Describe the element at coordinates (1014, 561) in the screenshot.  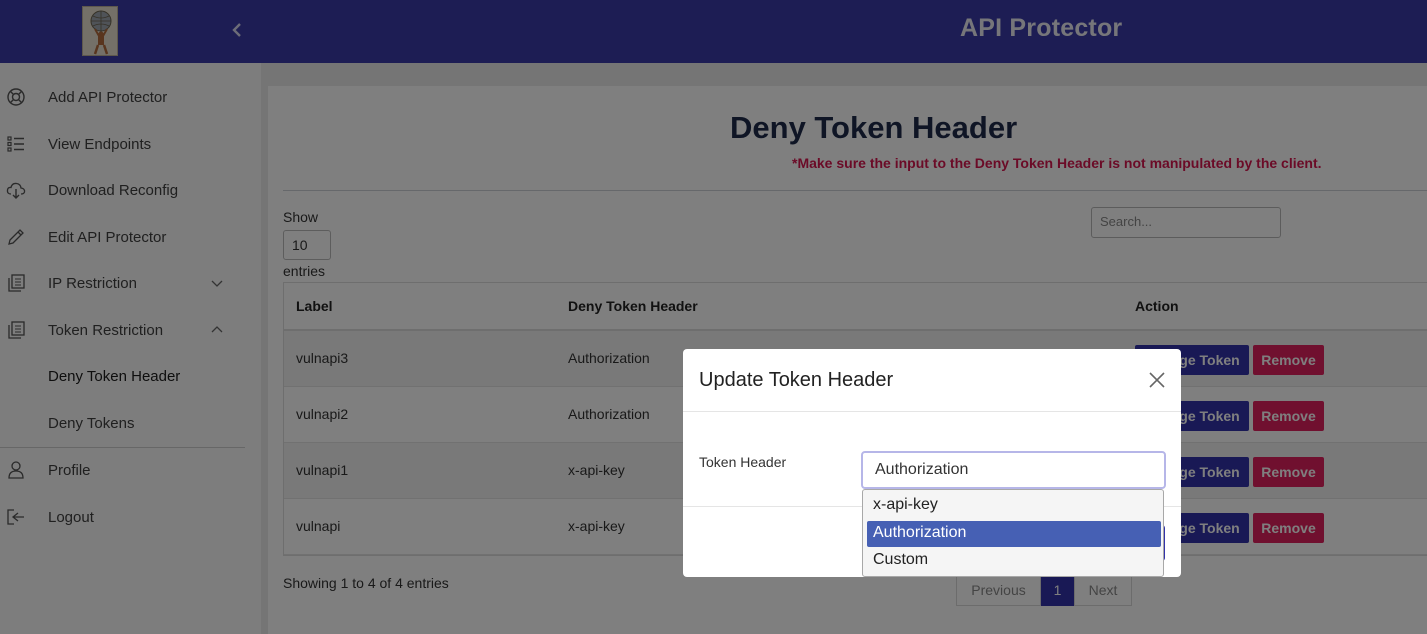
I see `dropdown-option-custom: Custom` at that location.